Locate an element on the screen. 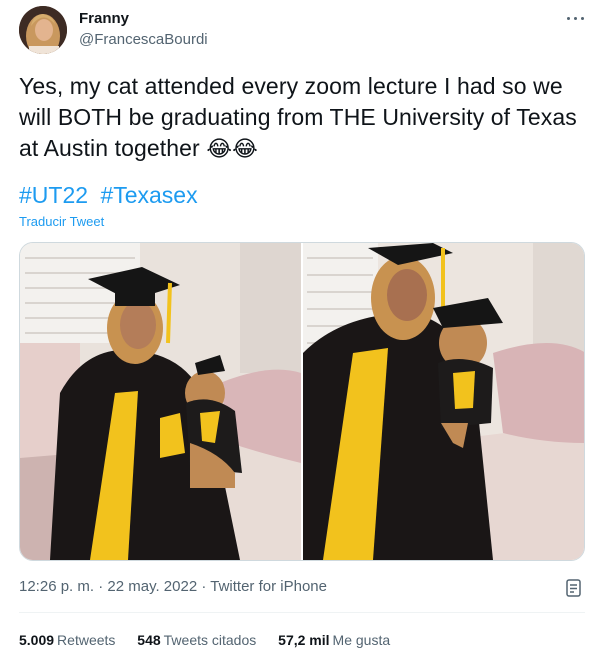  avatar is located at coordinates (43, 30).